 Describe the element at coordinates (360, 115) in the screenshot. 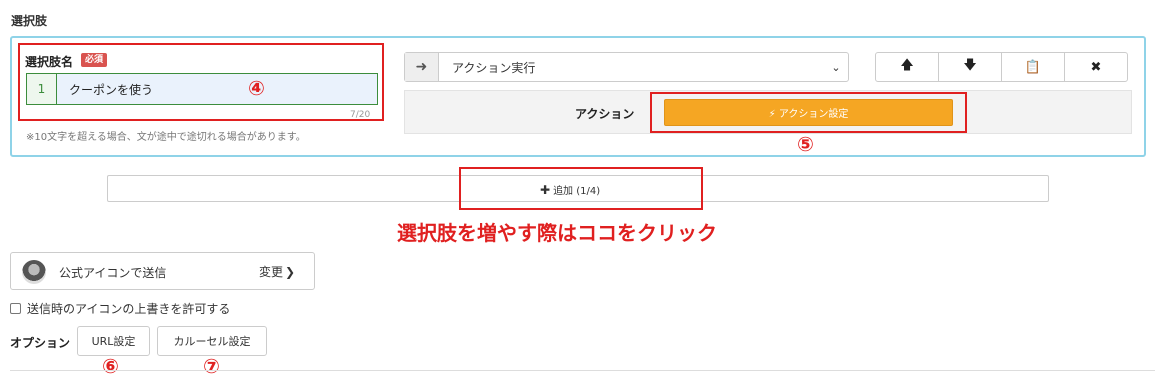

I see `char-counter: 7/20` at that location.